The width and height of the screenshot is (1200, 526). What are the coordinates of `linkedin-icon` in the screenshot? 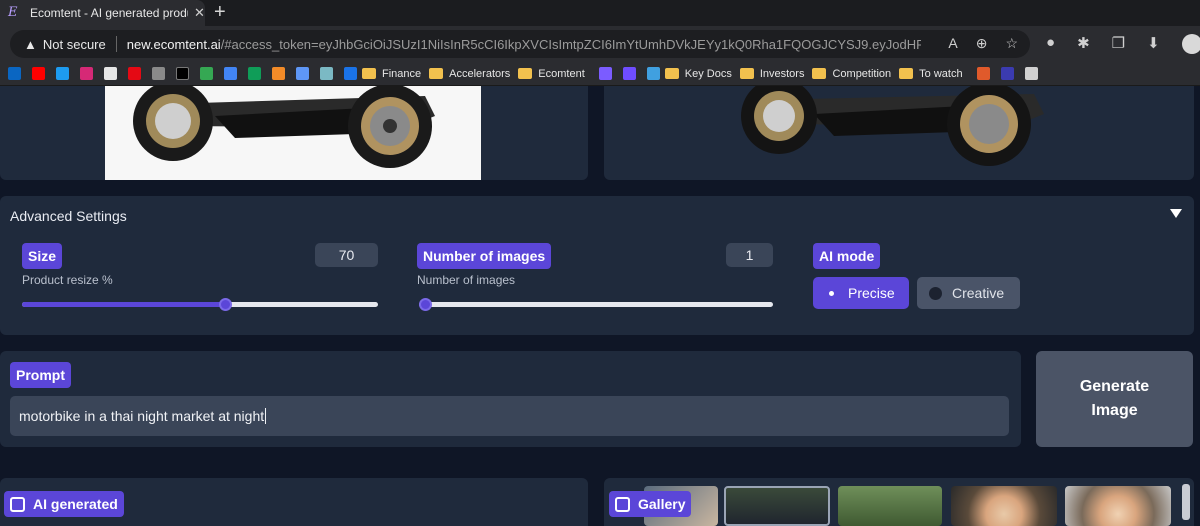 It's located at (14, 73).